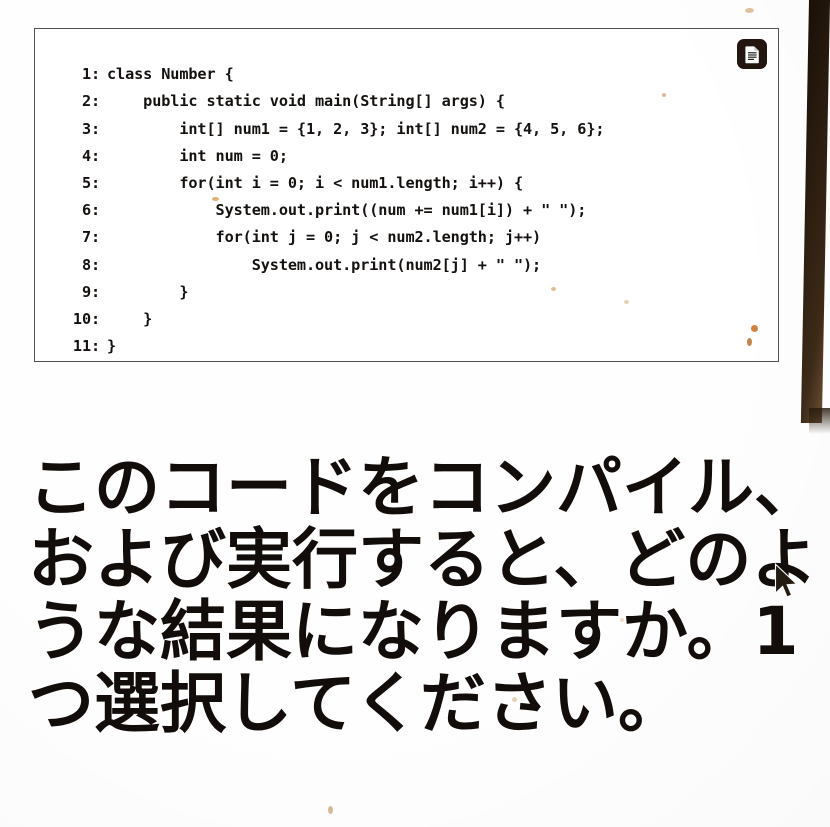 The height and width of the screenshot is (827, 830). What do you see at coordinates (86, 182) in the screenshot?
I see `line-number: 5` at bounding box center [86, 182].